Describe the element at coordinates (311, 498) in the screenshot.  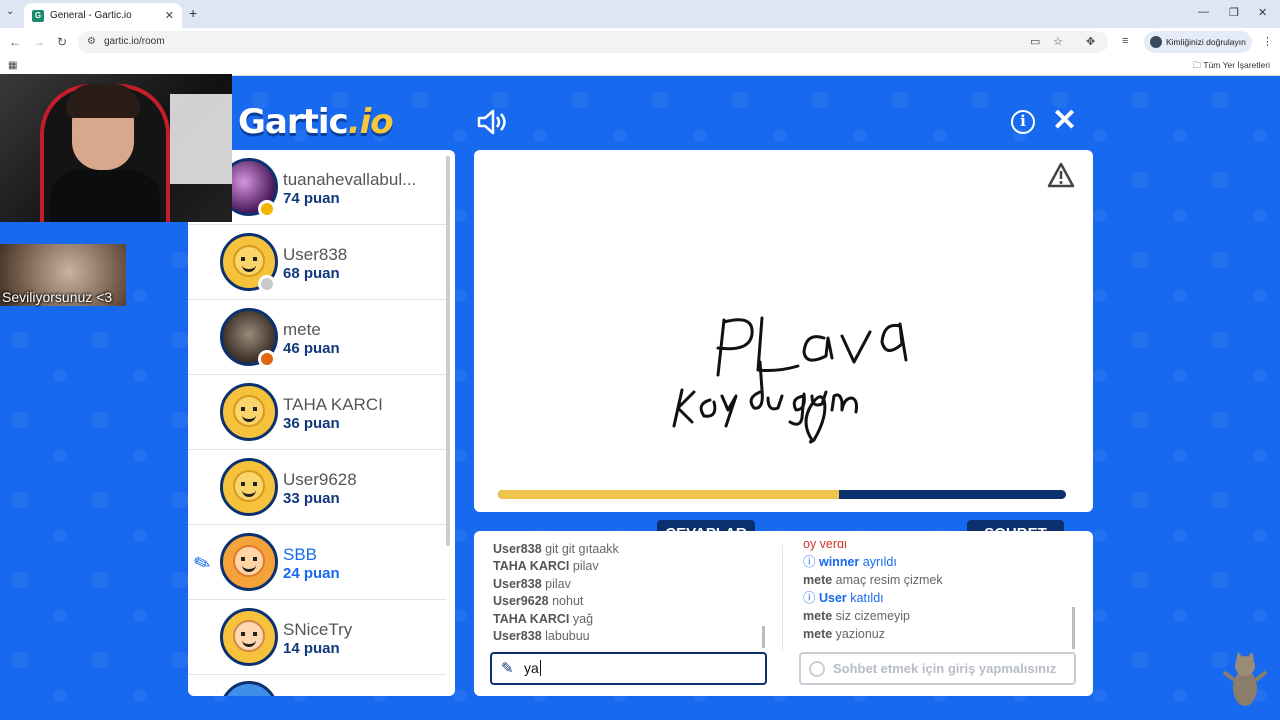
I see `player-score: 33 puan` at that location.